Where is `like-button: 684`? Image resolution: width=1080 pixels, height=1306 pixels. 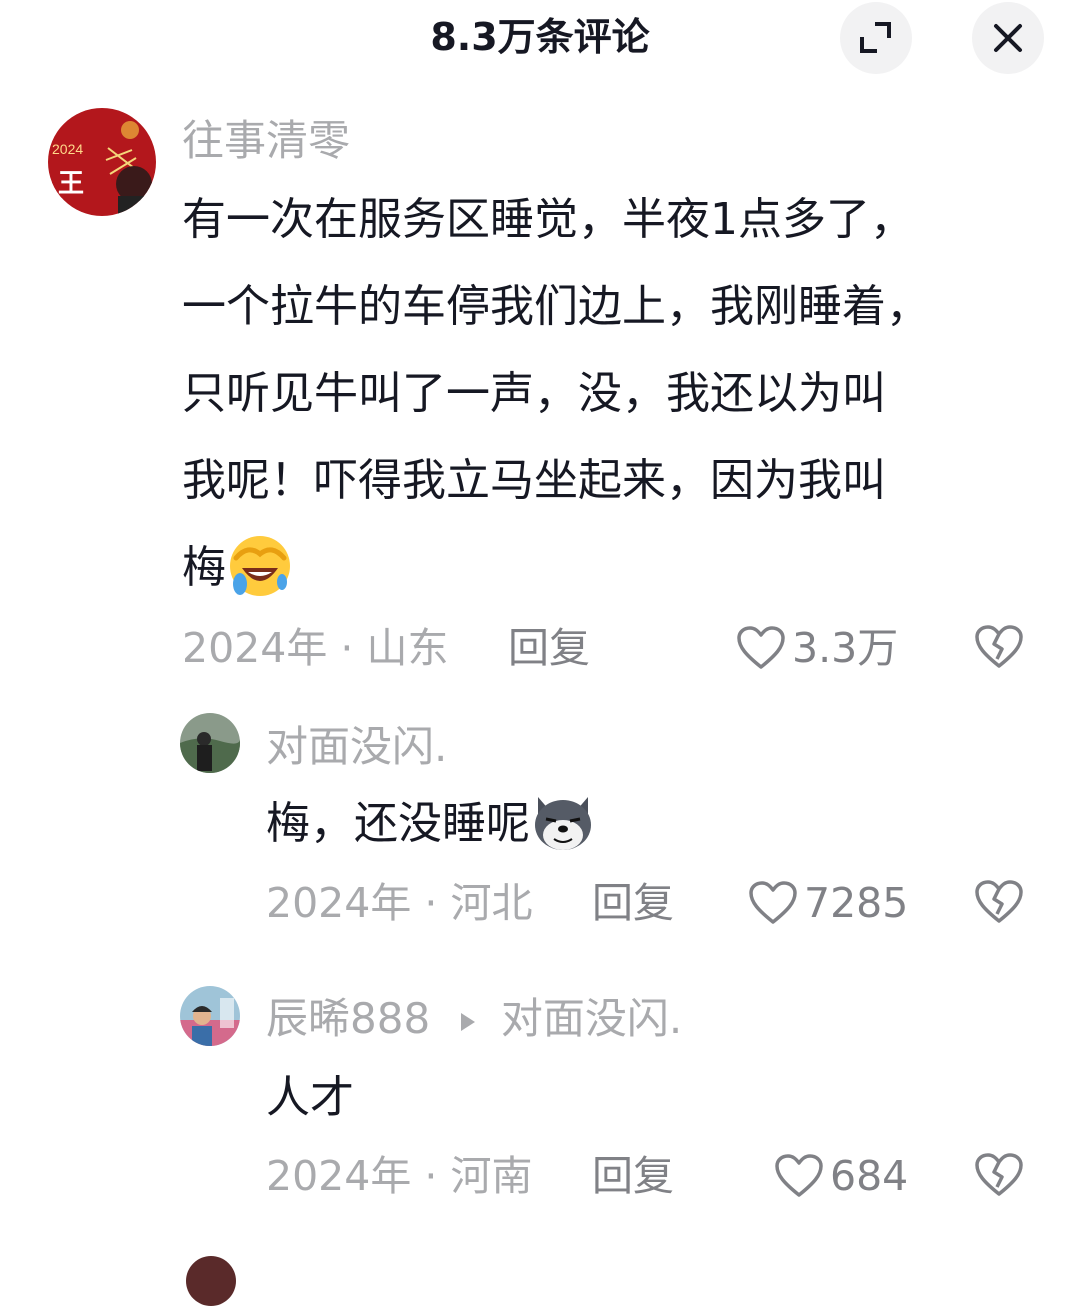 like-button: 684 is located at coordinates (841, 1176).